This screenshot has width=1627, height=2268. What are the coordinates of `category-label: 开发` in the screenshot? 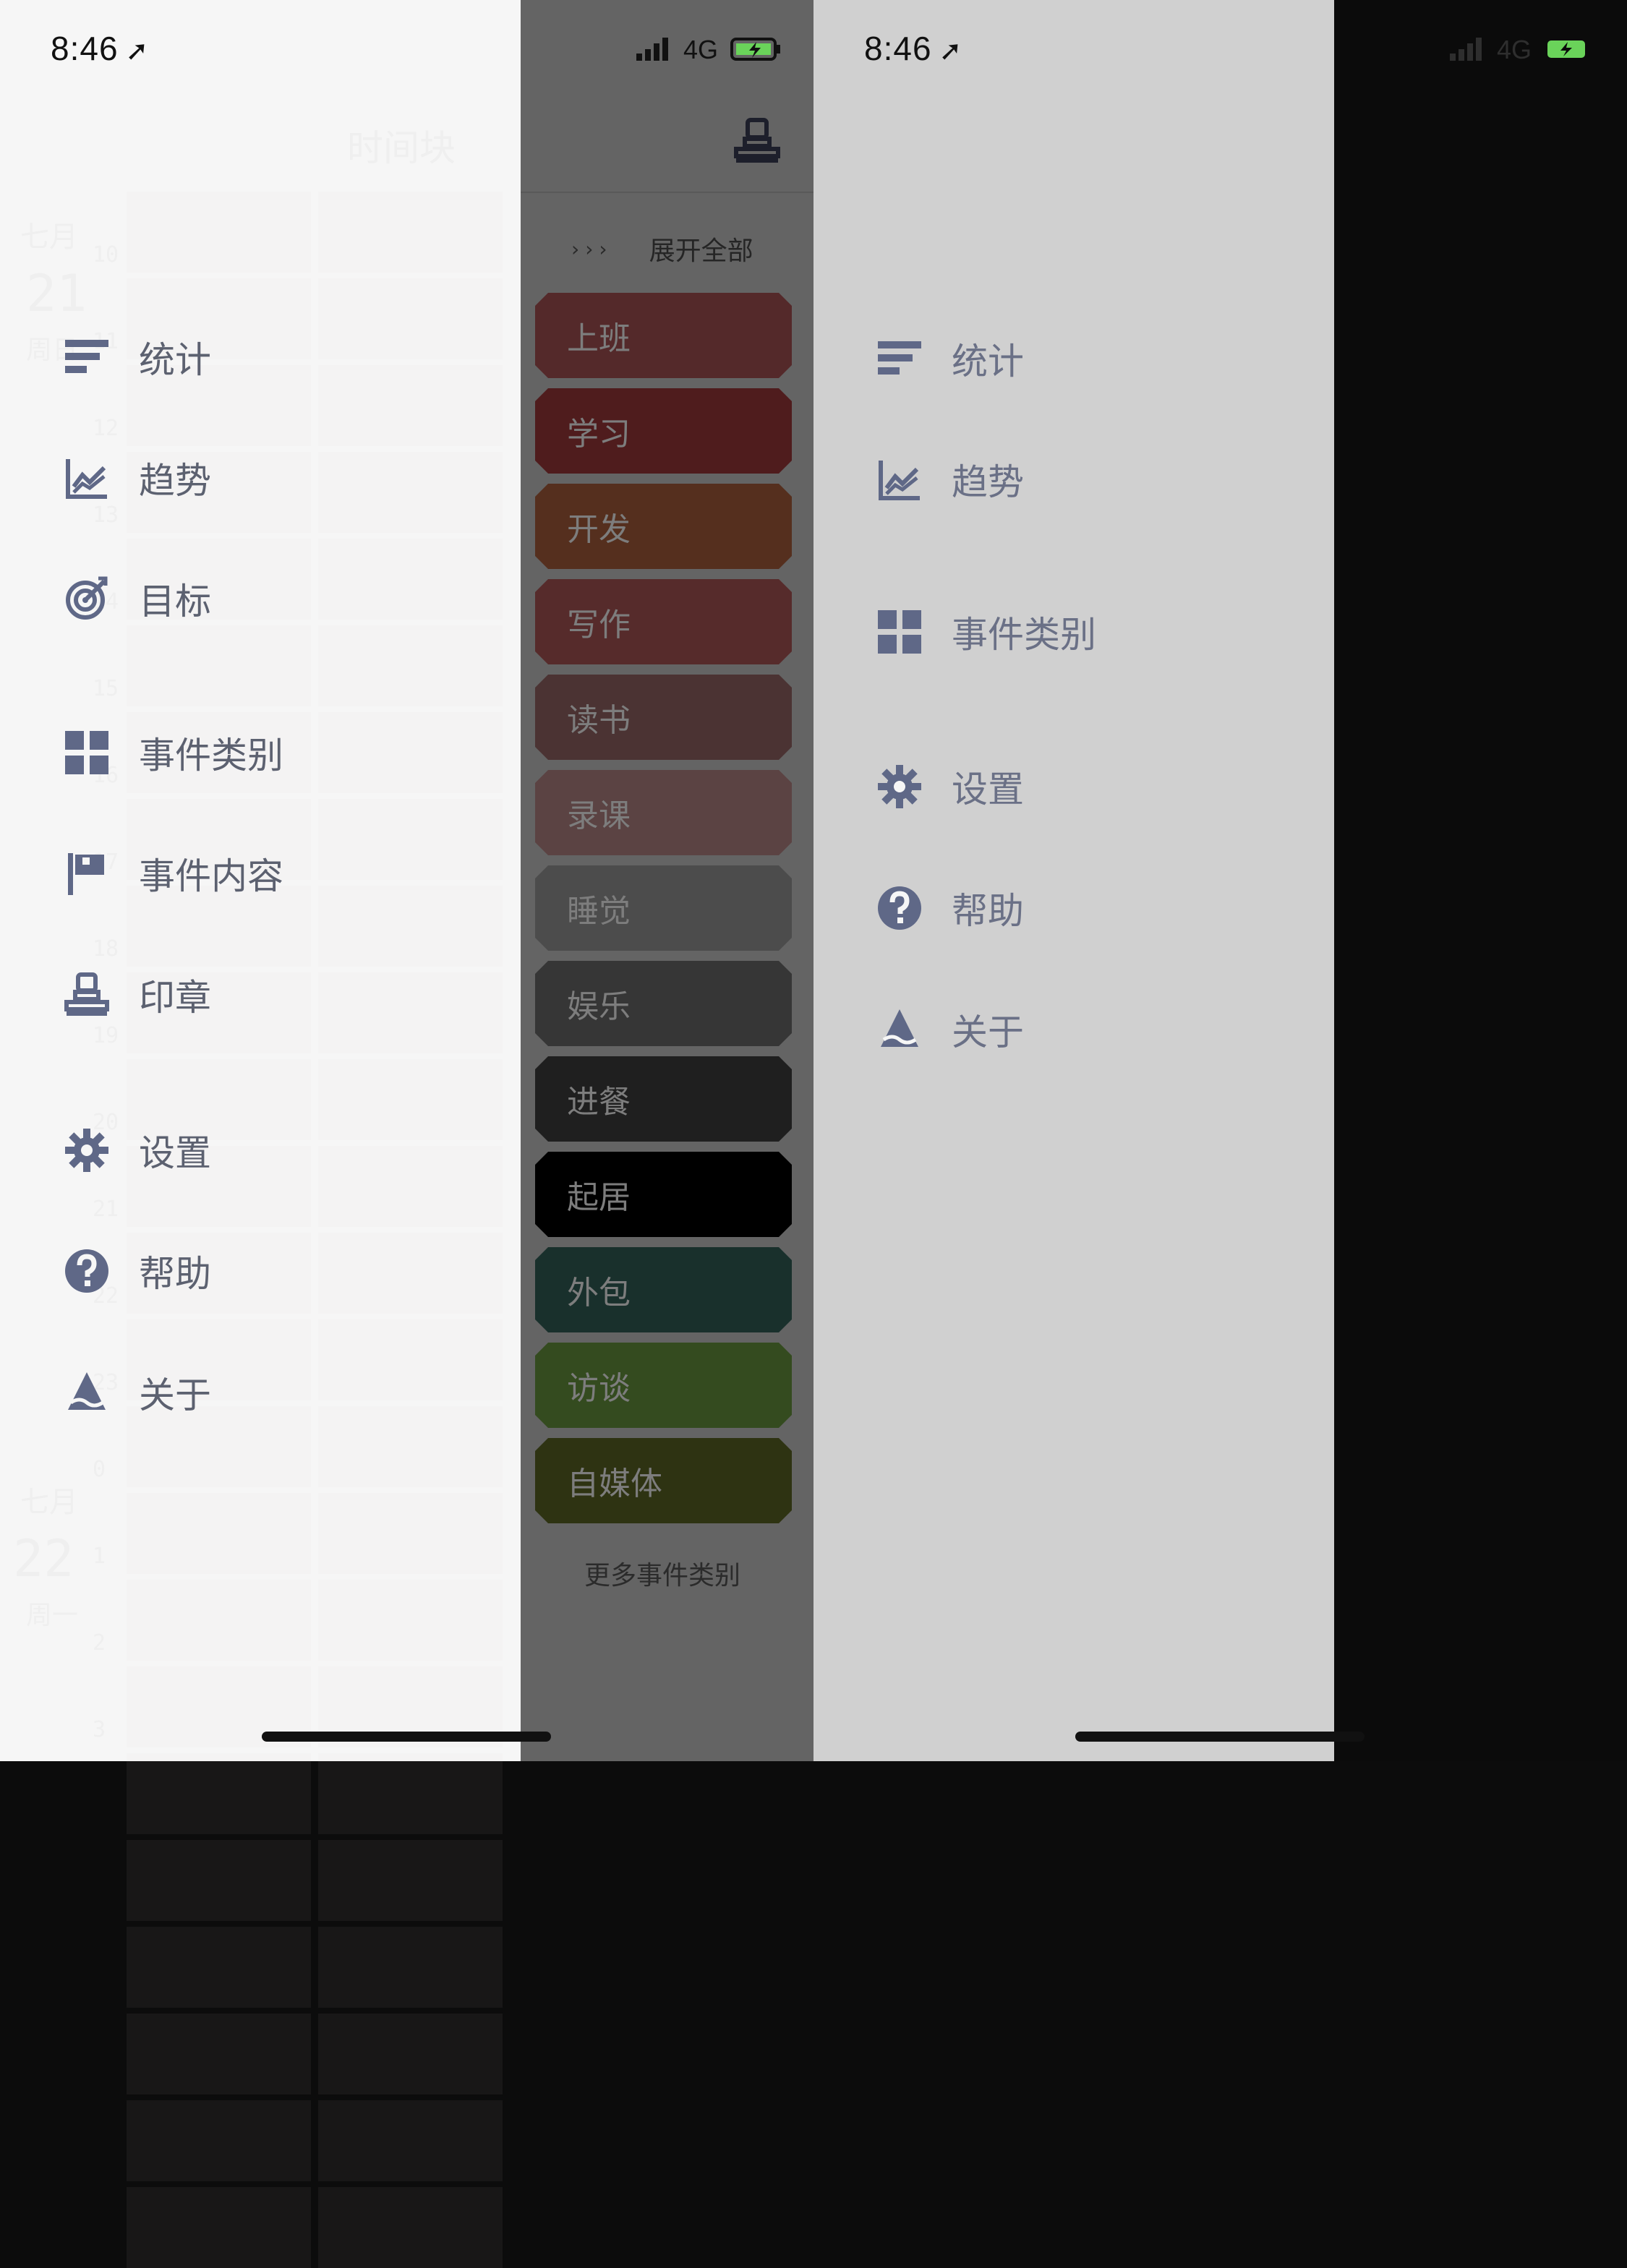 It's located at (599, 529).